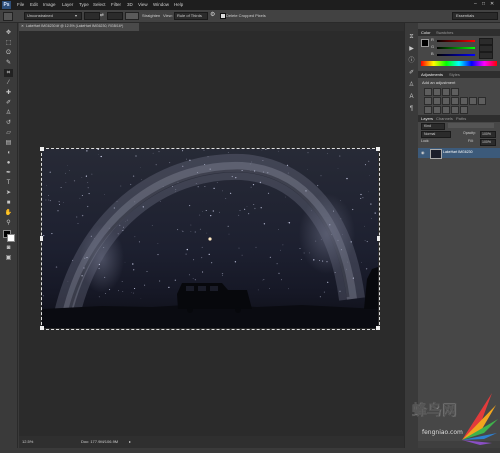 Image resolution: width=500 pixels, height=453 pixels. Describe the element at coordinates (99, 5) in the screenshot. I see `menu-select: Select` at that location.